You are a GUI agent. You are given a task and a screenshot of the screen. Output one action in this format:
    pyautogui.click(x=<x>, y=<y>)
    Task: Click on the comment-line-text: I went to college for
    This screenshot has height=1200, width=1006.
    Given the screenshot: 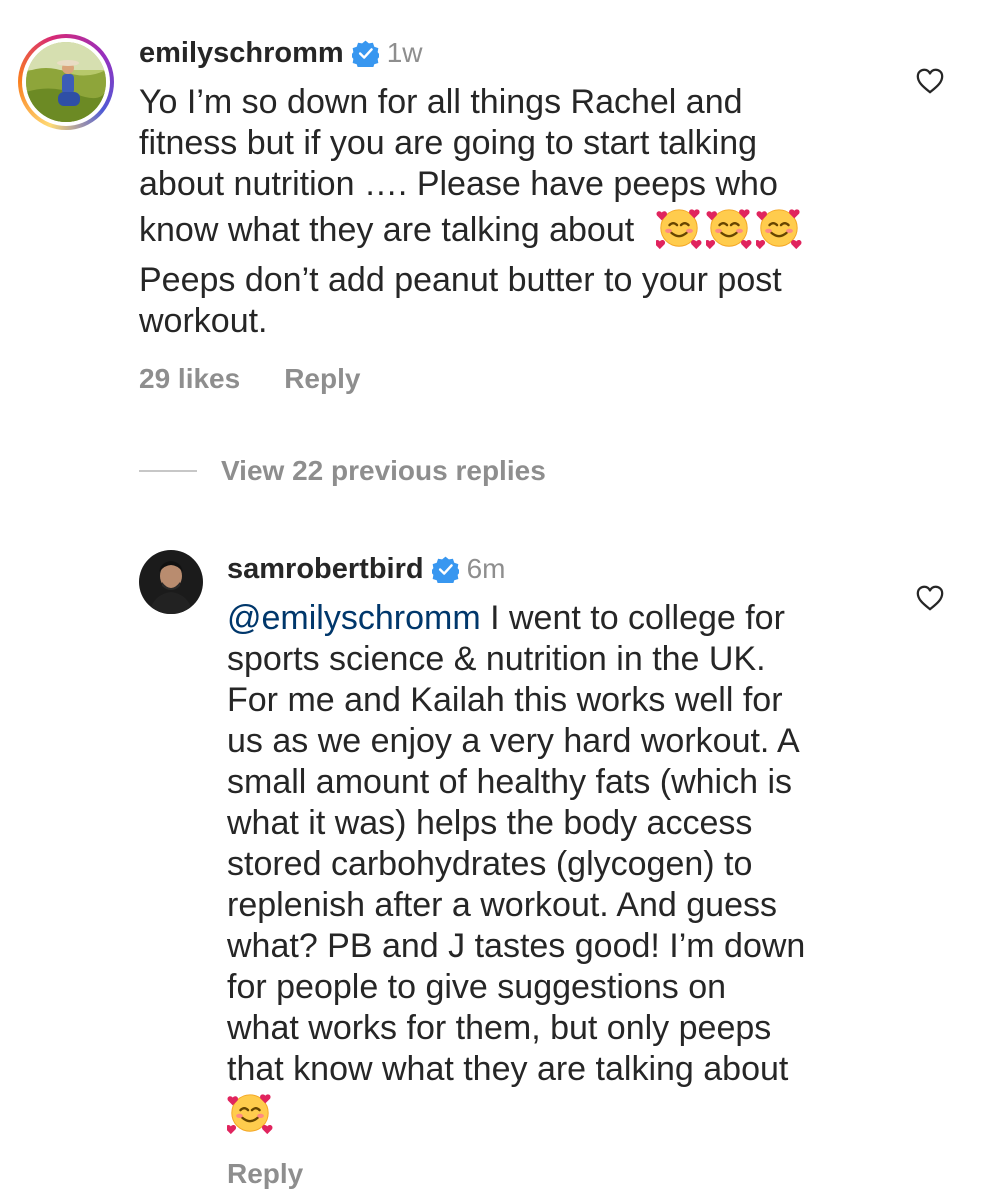 What is the action you would take?
    pyautogui.click(x=632, y=618)
    